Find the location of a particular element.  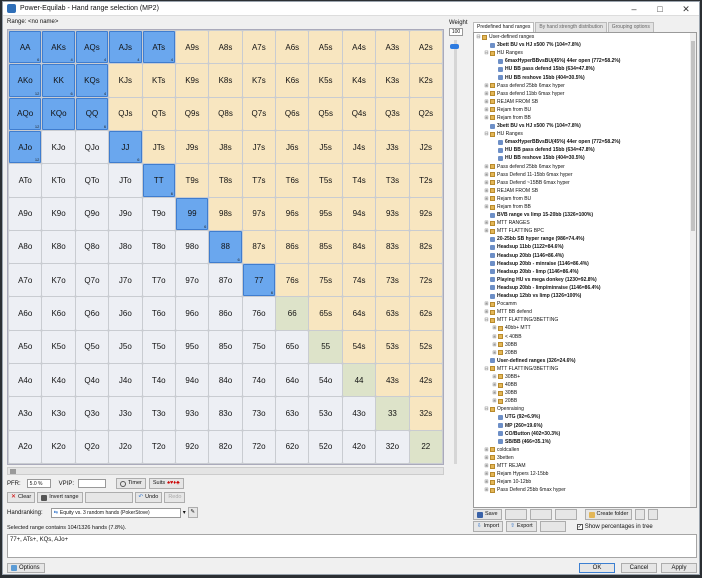

hand-cell-tt: TT 6 is located at coordinates (158, 180).